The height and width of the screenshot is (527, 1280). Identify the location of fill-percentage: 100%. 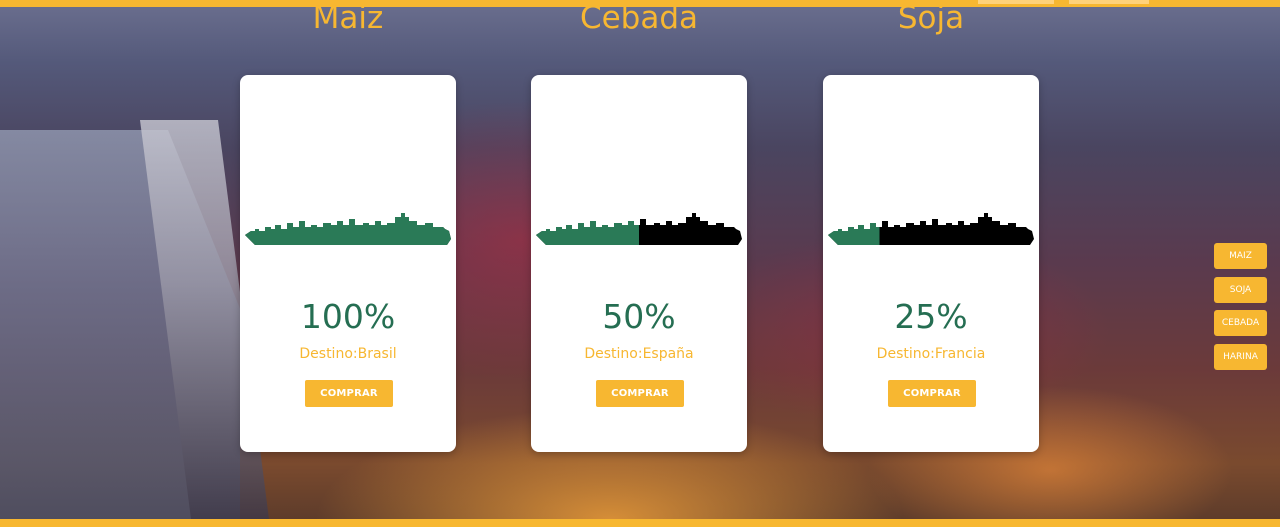
(348, 316).